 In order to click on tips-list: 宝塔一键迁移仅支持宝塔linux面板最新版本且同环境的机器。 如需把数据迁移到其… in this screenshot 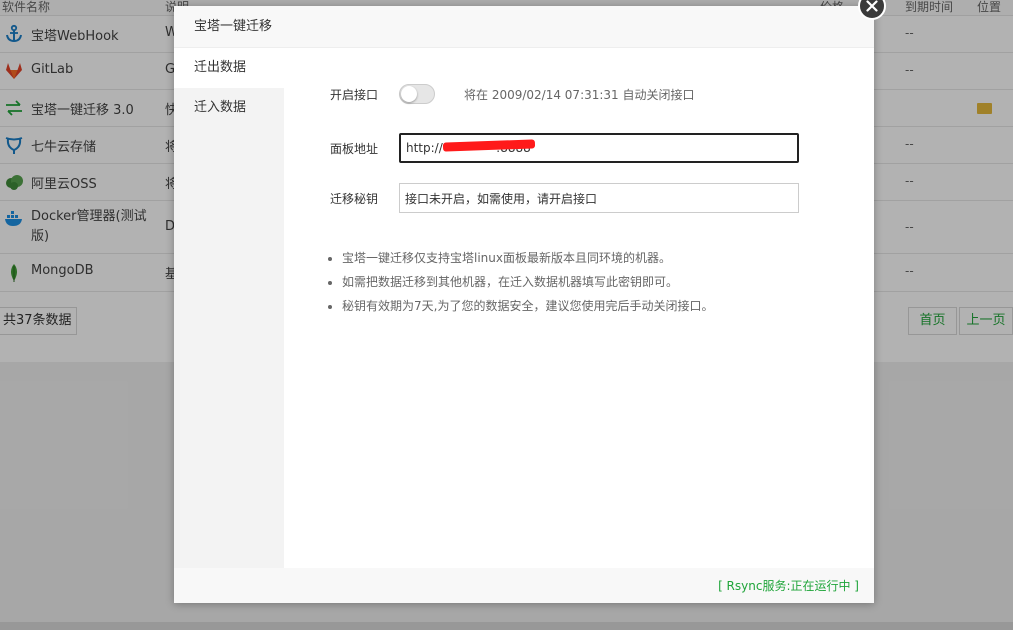, I will do `click(592, 282)`.